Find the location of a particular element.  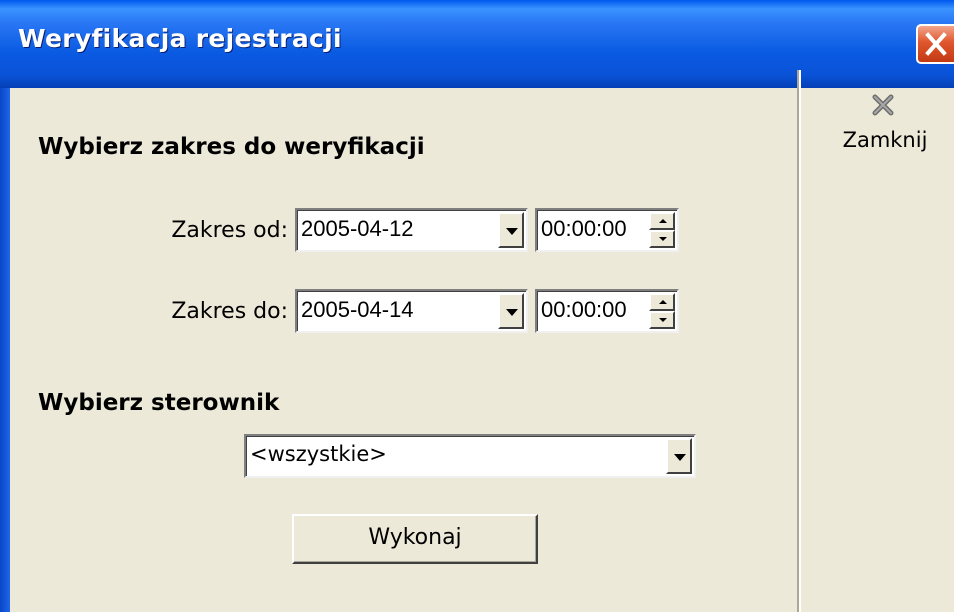

range-heading: Wybierz zakres do weryfikacji is located at coordinates (231, 147).